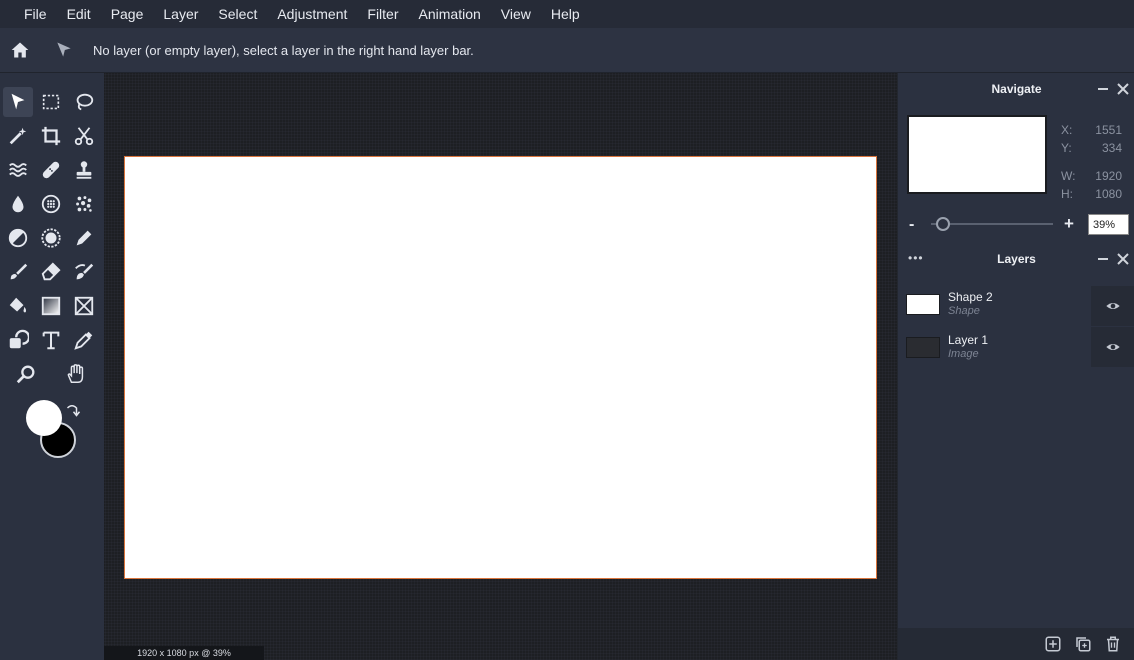 This screenshot has height=660, width=1134. Describe the element at coordinates (450, 14) in the screenshot. I see `menu-animation: Animation` at that location.